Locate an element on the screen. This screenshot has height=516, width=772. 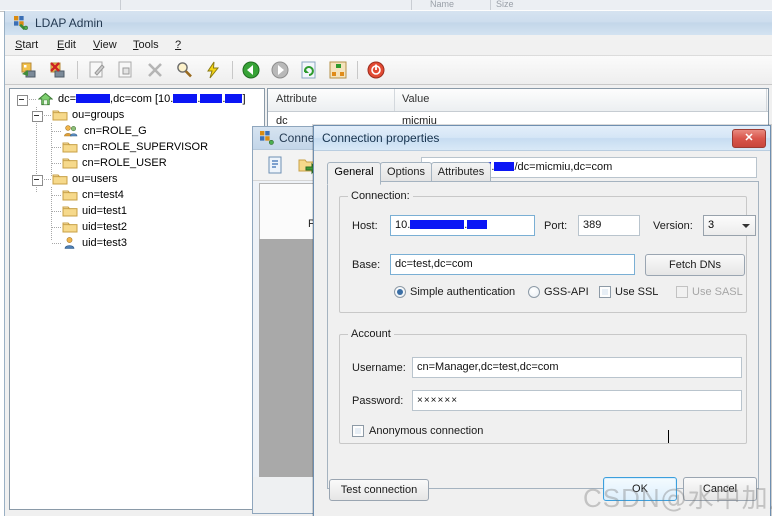
tab-options-label: Options is located at coordinates (406, 172).